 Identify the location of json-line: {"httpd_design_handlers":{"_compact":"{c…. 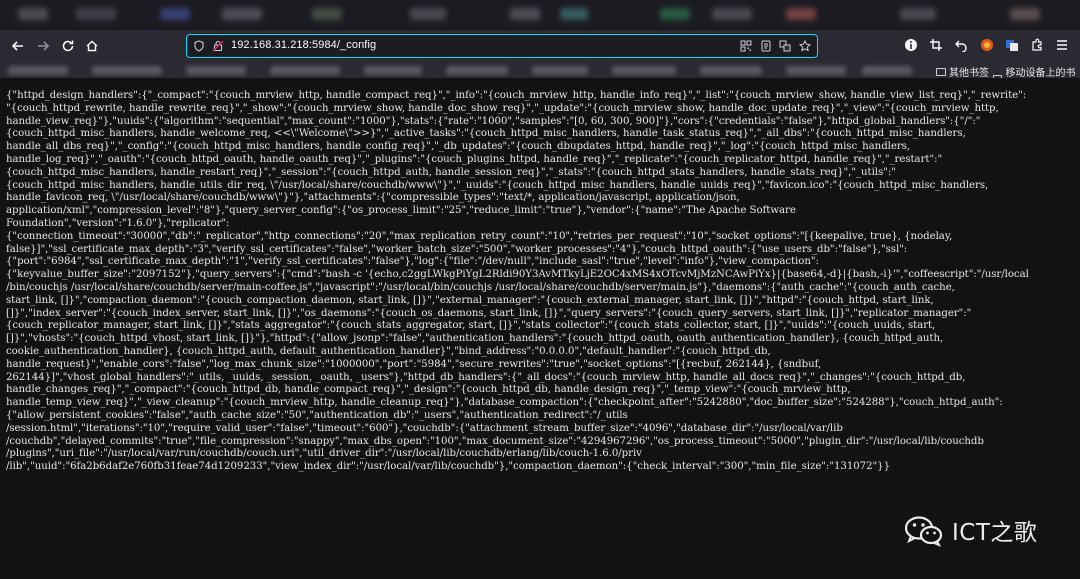
(516, 95).